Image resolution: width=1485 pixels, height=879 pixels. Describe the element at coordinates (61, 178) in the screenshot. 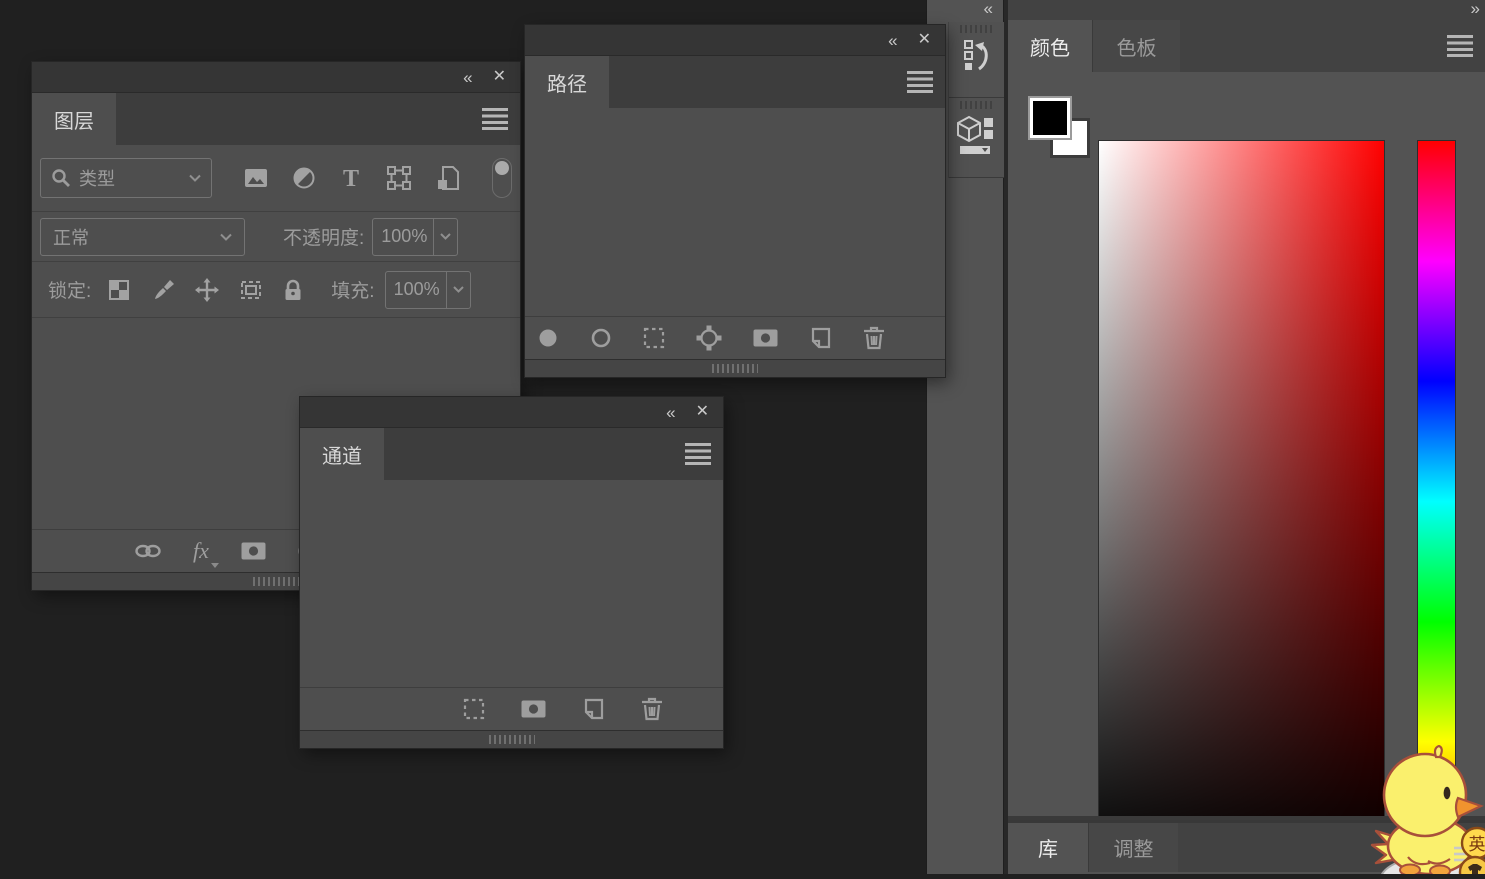

I see `search-icon` at that location.